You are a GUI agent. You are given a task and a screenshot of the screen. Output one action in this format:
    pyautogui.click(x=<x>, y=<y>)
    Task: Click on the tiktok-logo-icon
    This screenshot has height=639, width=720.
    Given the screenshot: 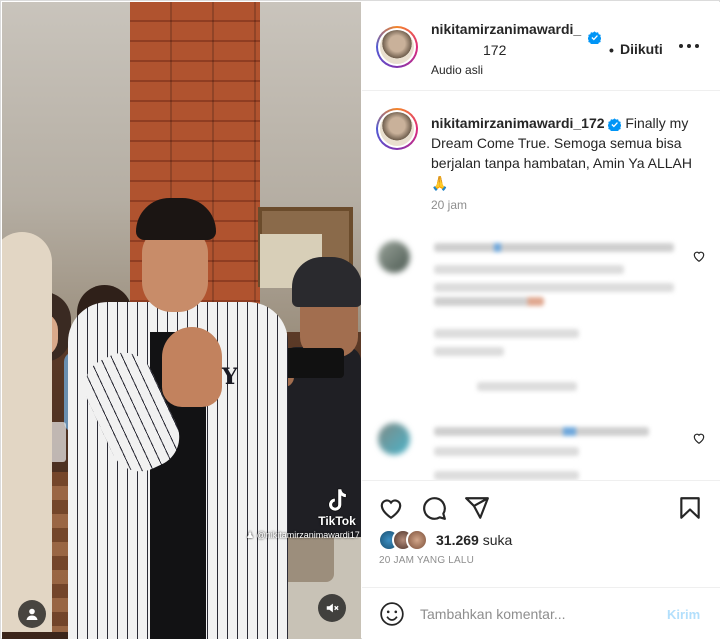 What is the action you would take?
    pyautogui.click(x=337, y=500)
    